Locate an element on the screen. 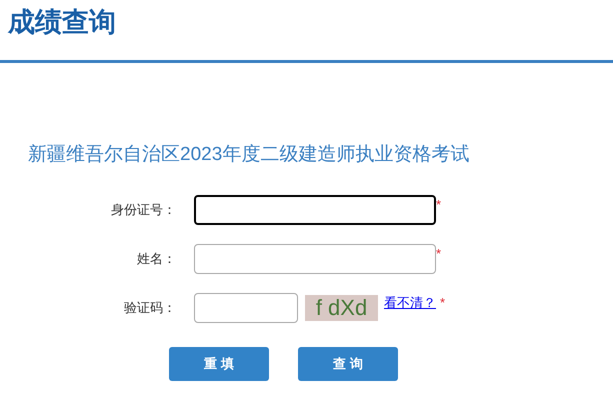  refresh-captcha-link: 看不清？ is located at coordinates (410, 302).